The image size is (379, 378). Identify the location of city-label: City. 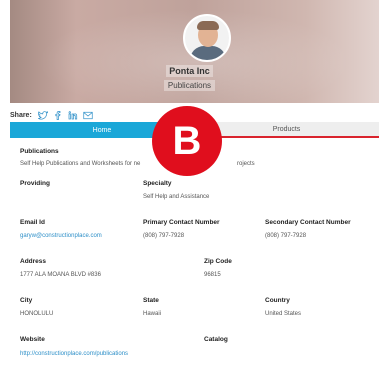
(26, 300).